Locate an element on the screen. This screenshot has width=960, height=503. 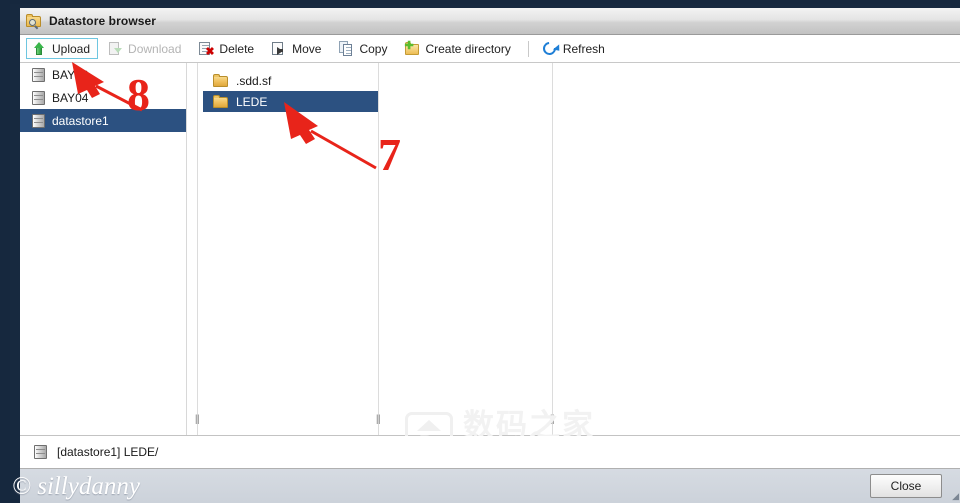
sidebar-item-label: datastore1 is located at coordinates (80, 120).